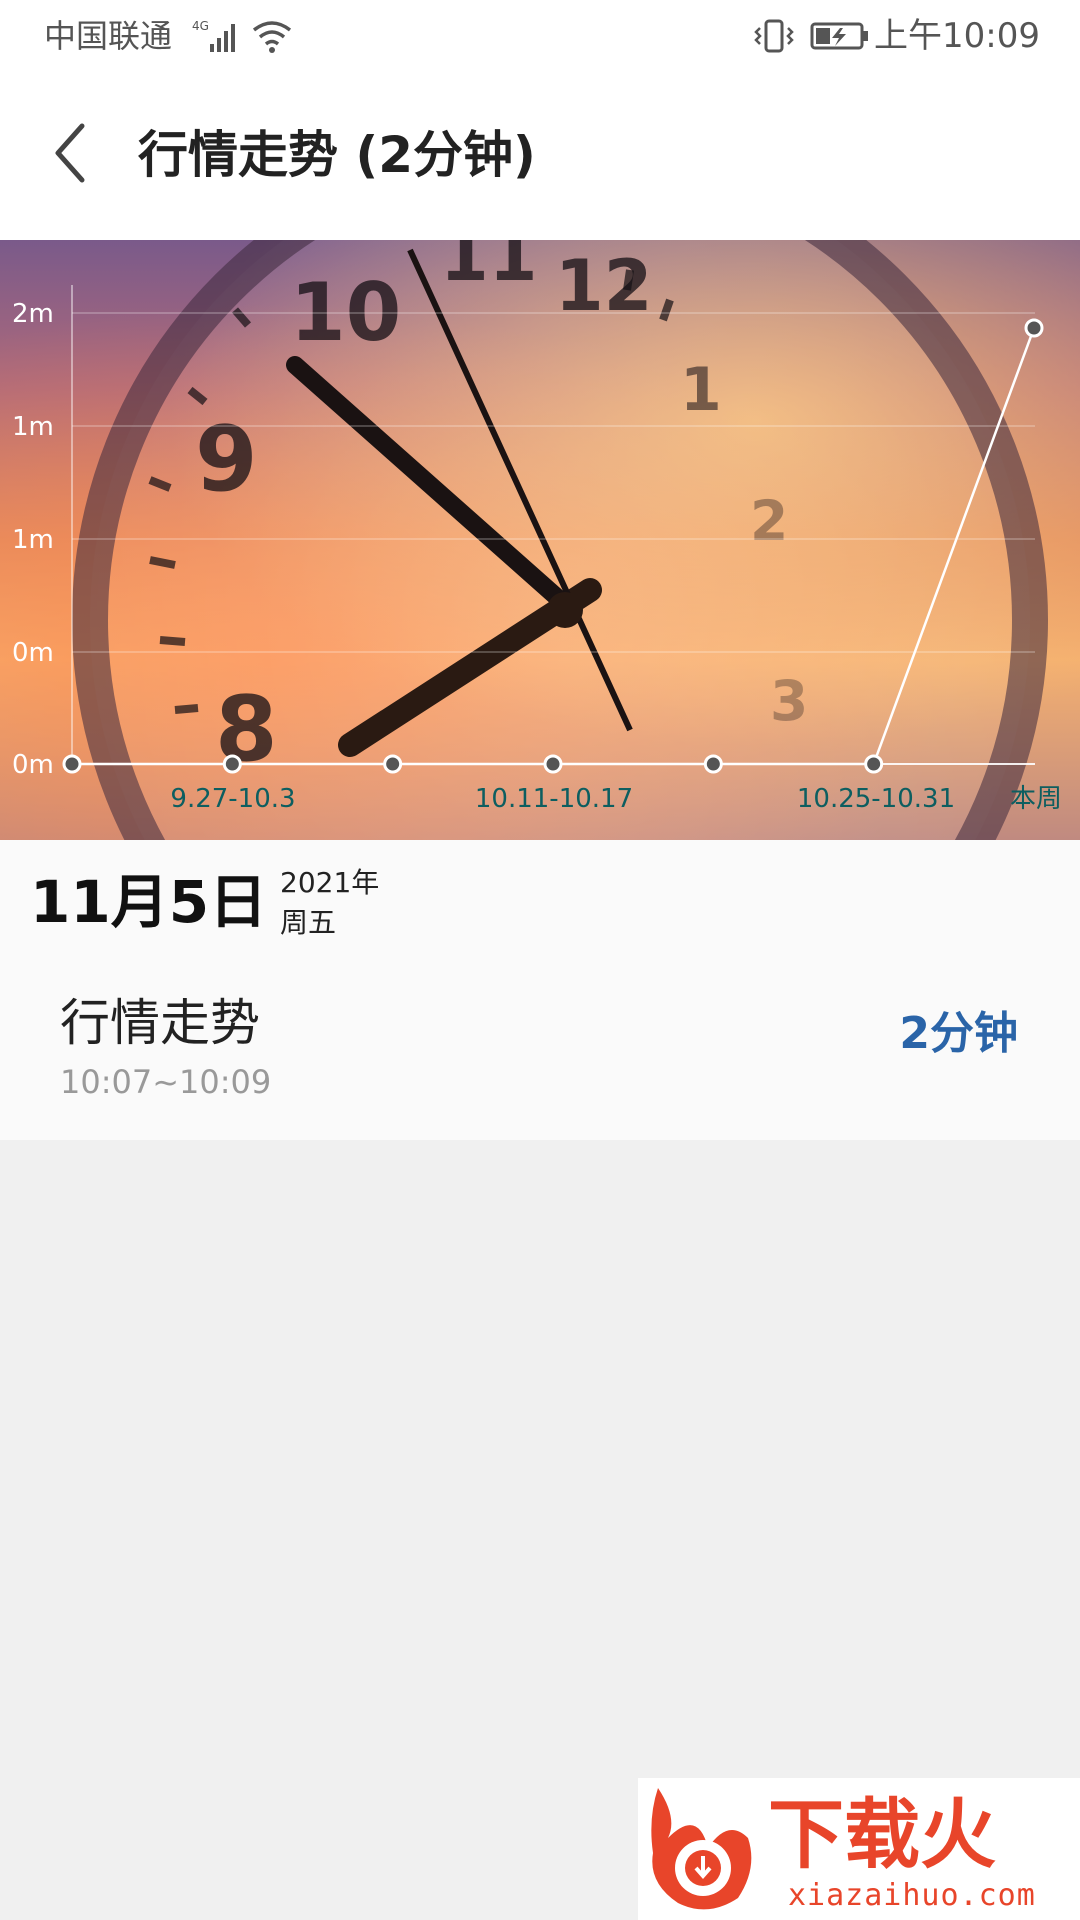 This screenshot has width=1080, height=1920. Describe the element at coordinates (958, 1033) in the screenshot. I see `entry-duration: 2分钟` at that location.